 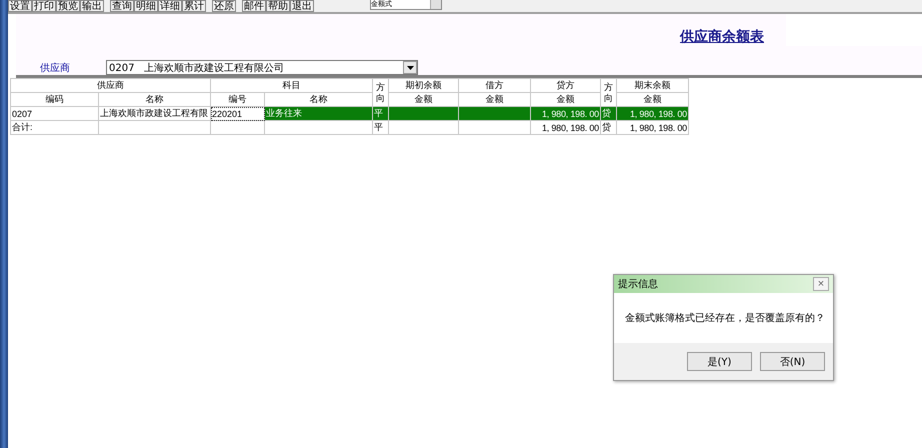 What do you see at coordinates (237, 99) in the screenshot?
I see `column-header: 编号` at bounding box center [237, 99].